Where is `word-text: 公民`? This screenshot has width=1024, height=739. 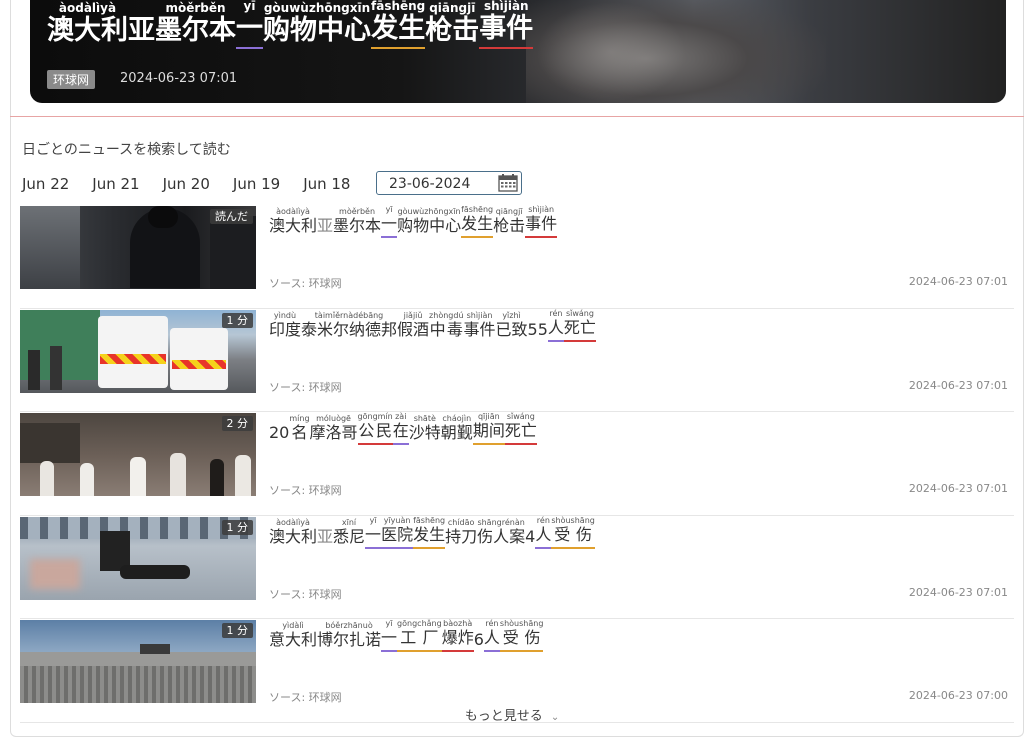
word-text: 公民 is located at coordinates (375, 430).